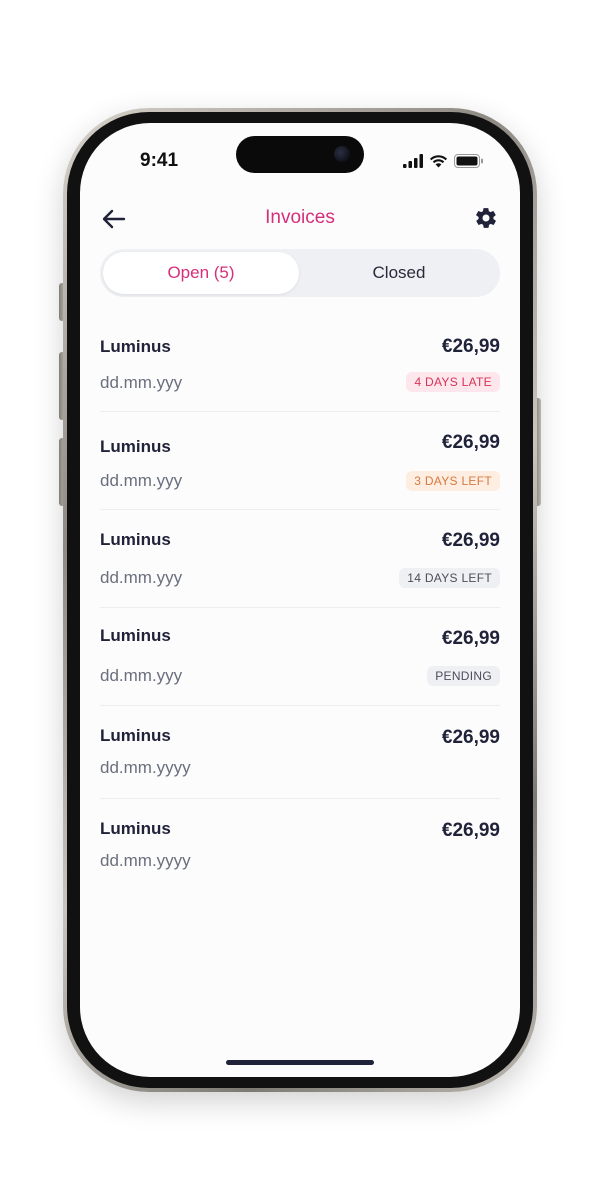  I want to click on invoice-status-tabs: Open (5) Closed, so click(300, 273).